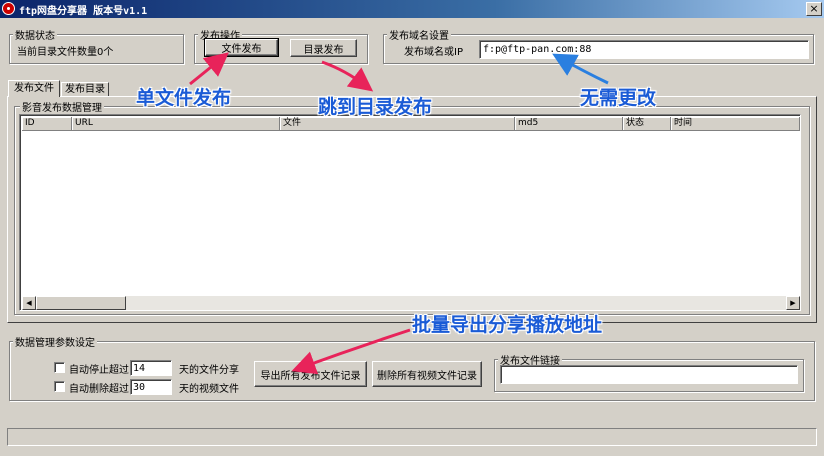 Image resolution: width=824 pixels, height=456 pixels. I want to click on annotation-batch-export: 批量导出分享播放地址, so click(507, 325).